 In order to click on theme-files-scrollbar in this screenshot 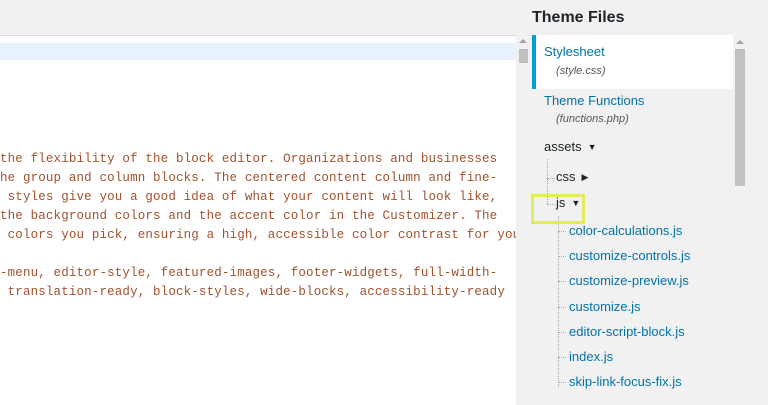, I will do `click(740, 219)`.